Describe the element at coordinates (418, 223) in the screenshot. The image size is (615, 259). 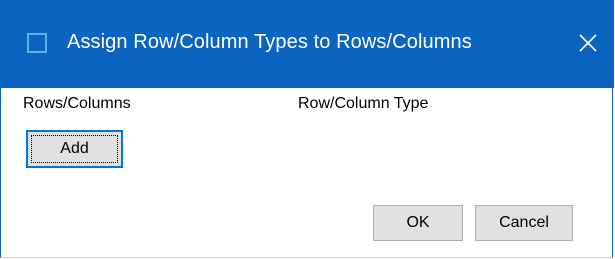
I see `ok-button: OK` at that location.